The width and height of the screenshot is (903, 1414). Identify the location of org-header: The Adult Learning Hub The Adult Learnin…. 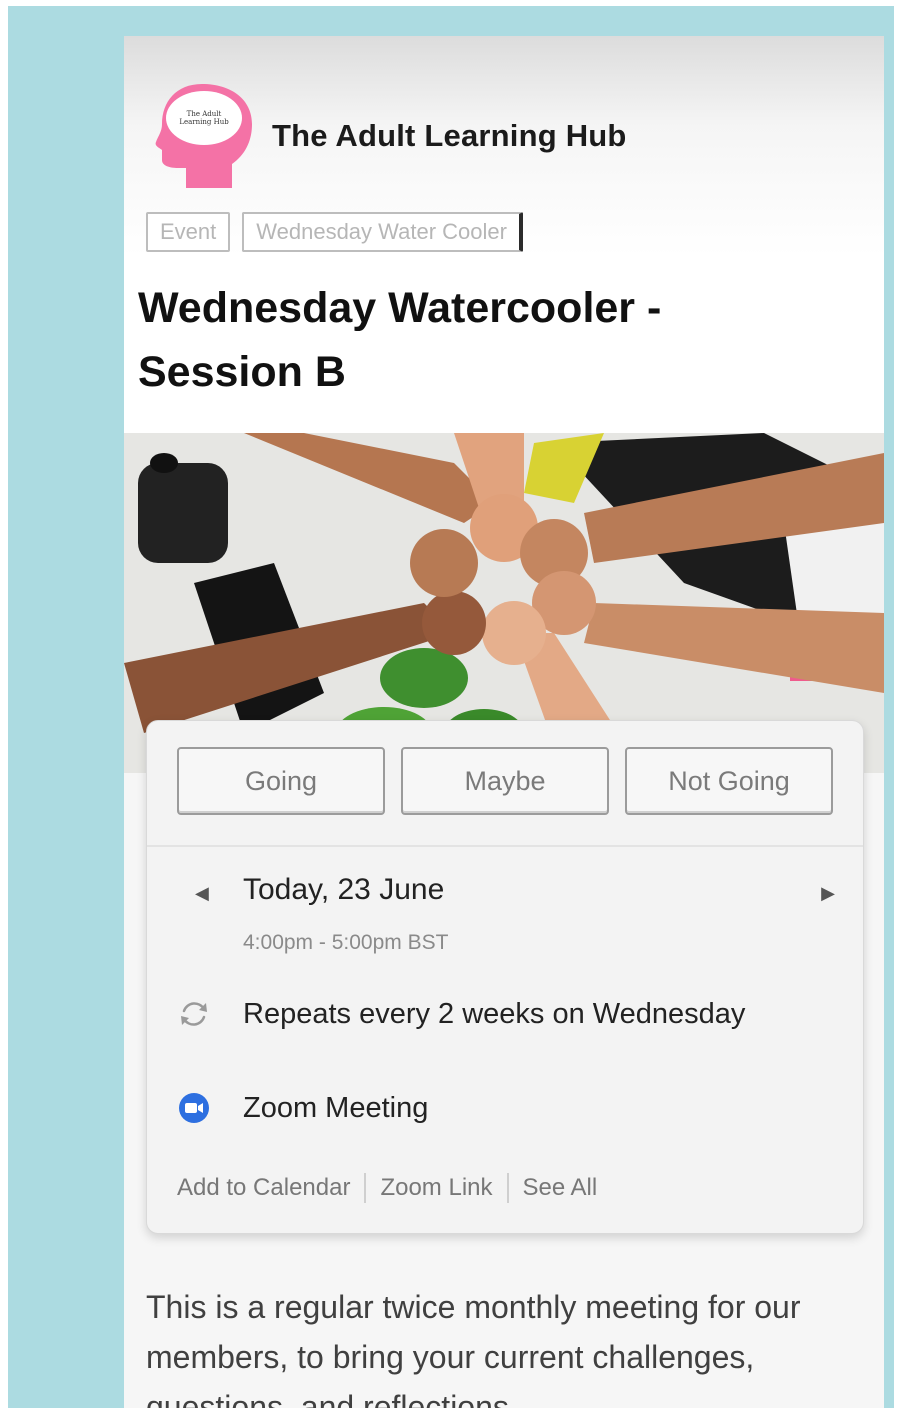
(389, 136).